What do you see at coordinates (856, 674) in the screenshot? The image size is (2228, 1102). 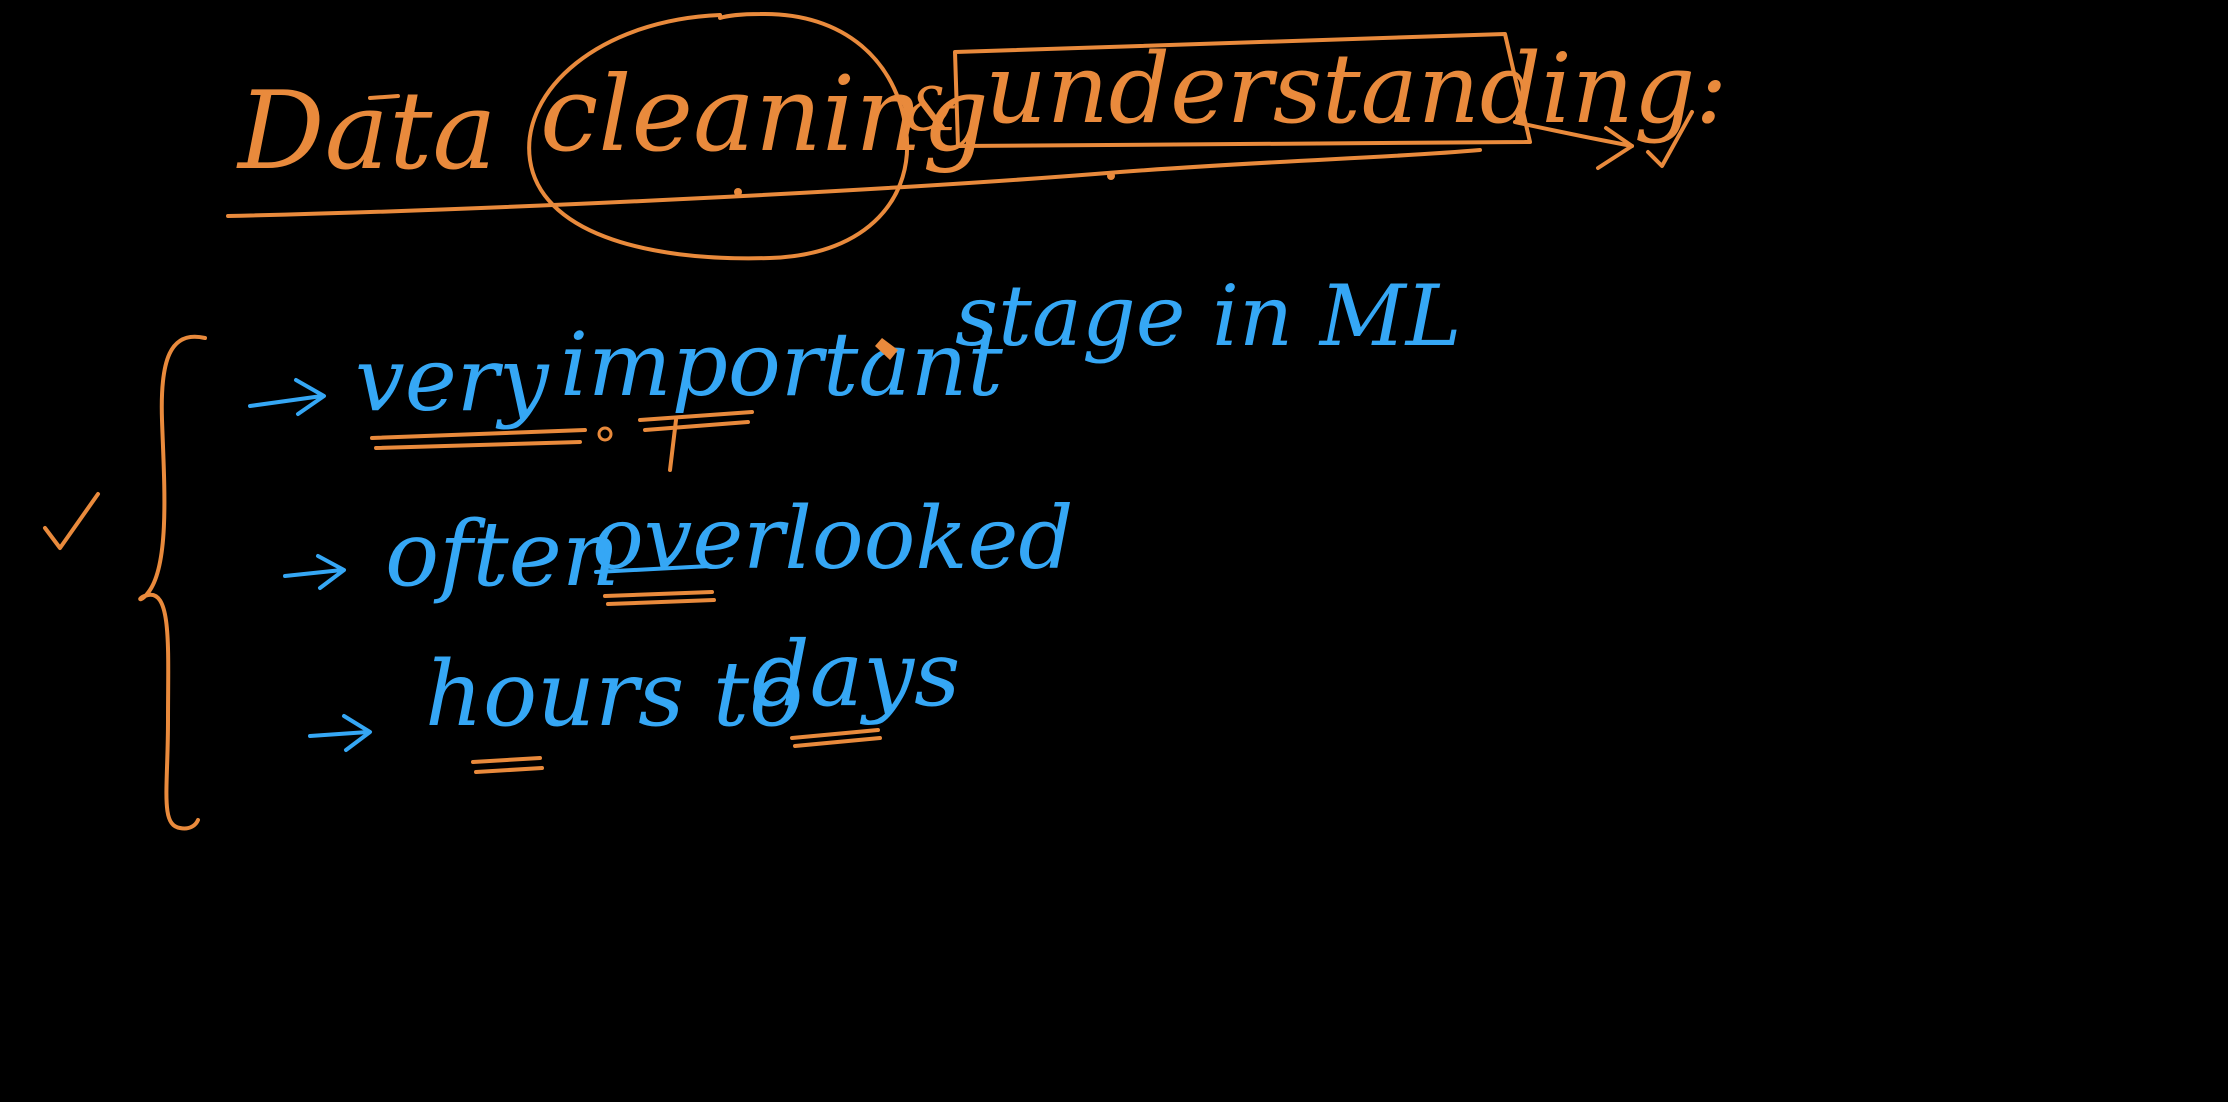 I see `bullet-3-word-days: days` at bounding box center [856, 674].